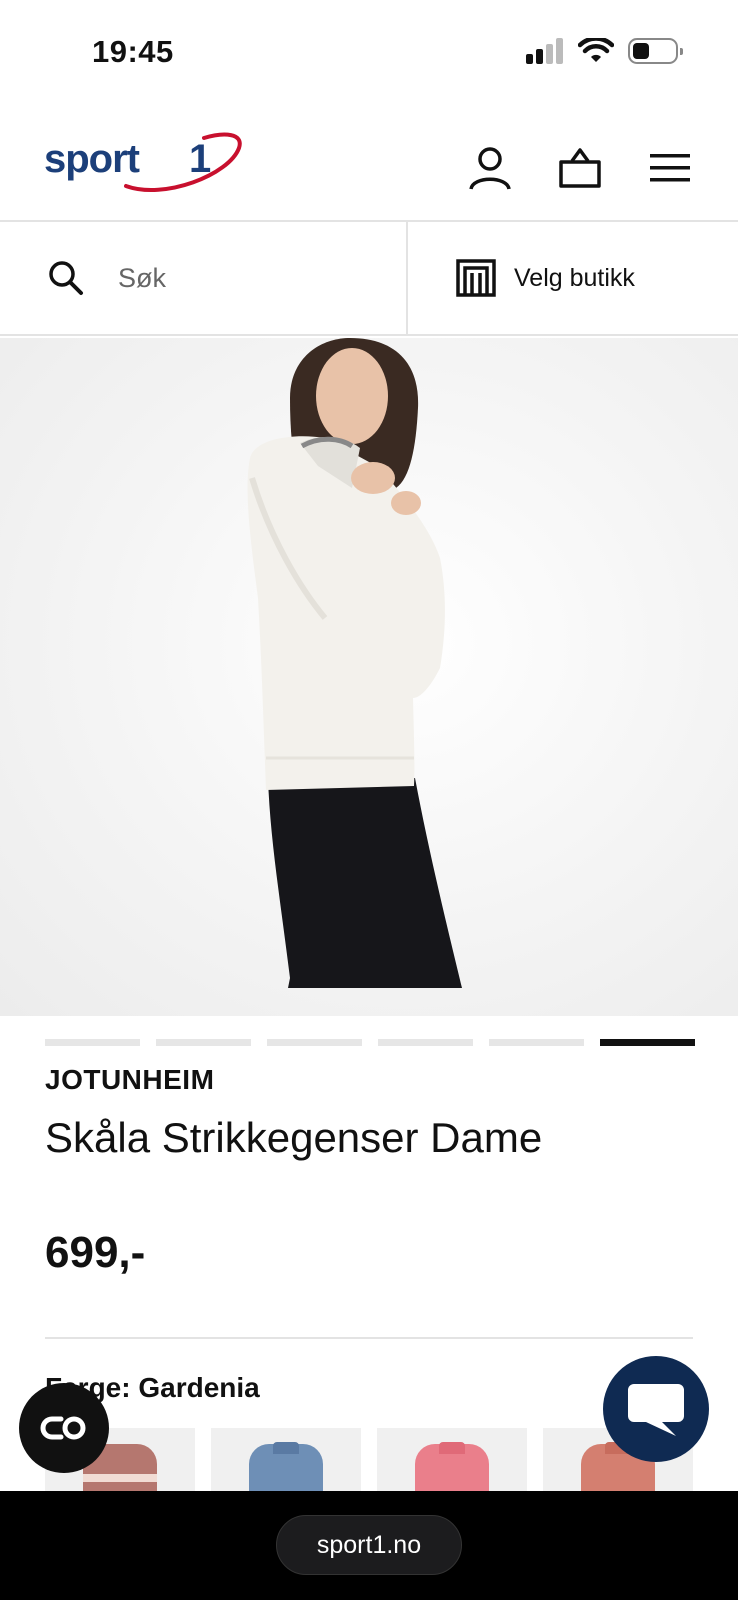  Describe the element at coordinates (204, 278) in the screenshot. I see `search-input: Søk` at that location.